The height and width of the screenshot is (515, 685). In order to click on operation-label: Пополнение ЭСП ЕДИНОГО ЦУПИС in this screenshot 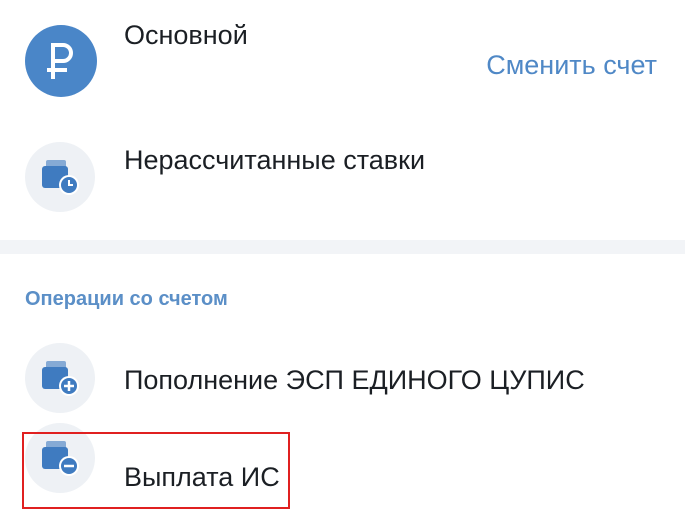, I will do `click(354, 380)`.